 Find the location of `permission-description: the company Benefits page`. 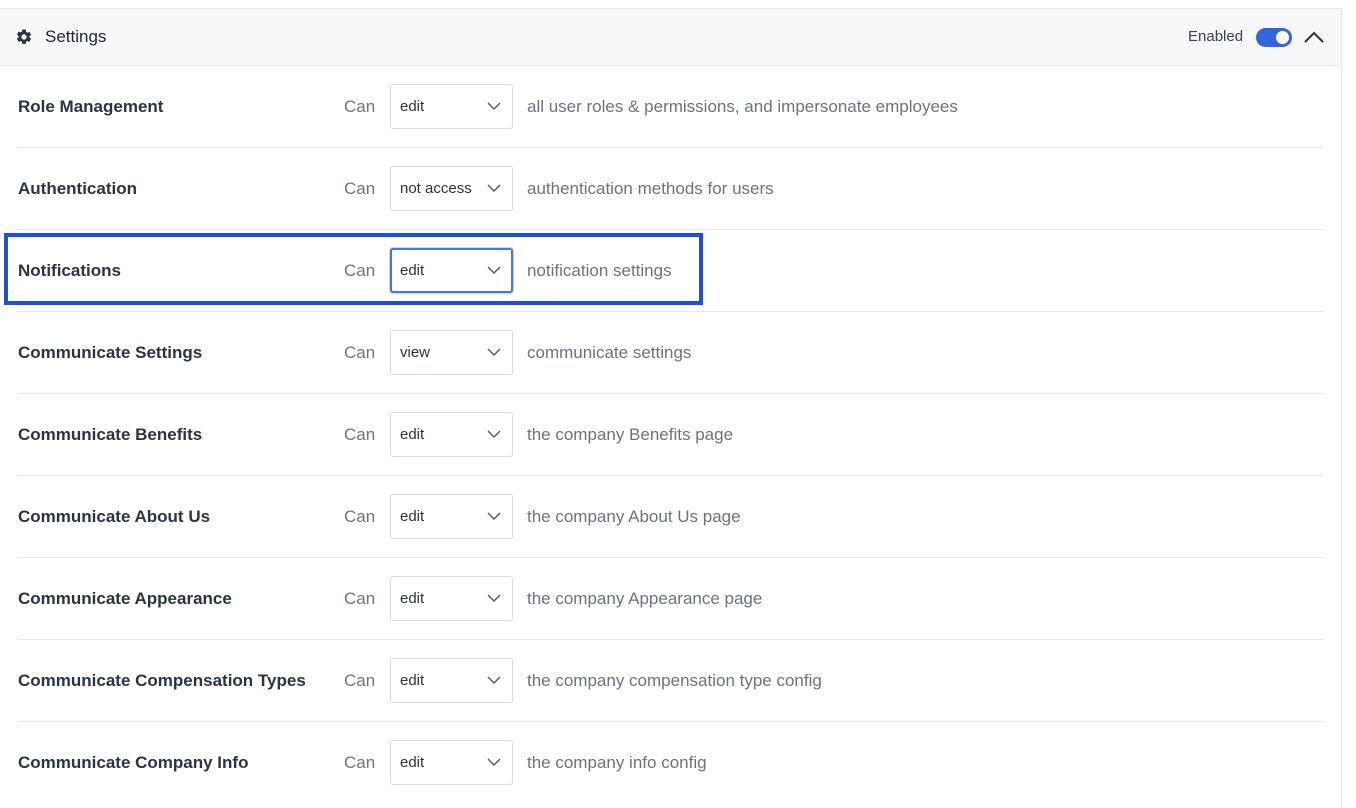

permission-description: the company Benefits page is located at coordinates (630, 434).